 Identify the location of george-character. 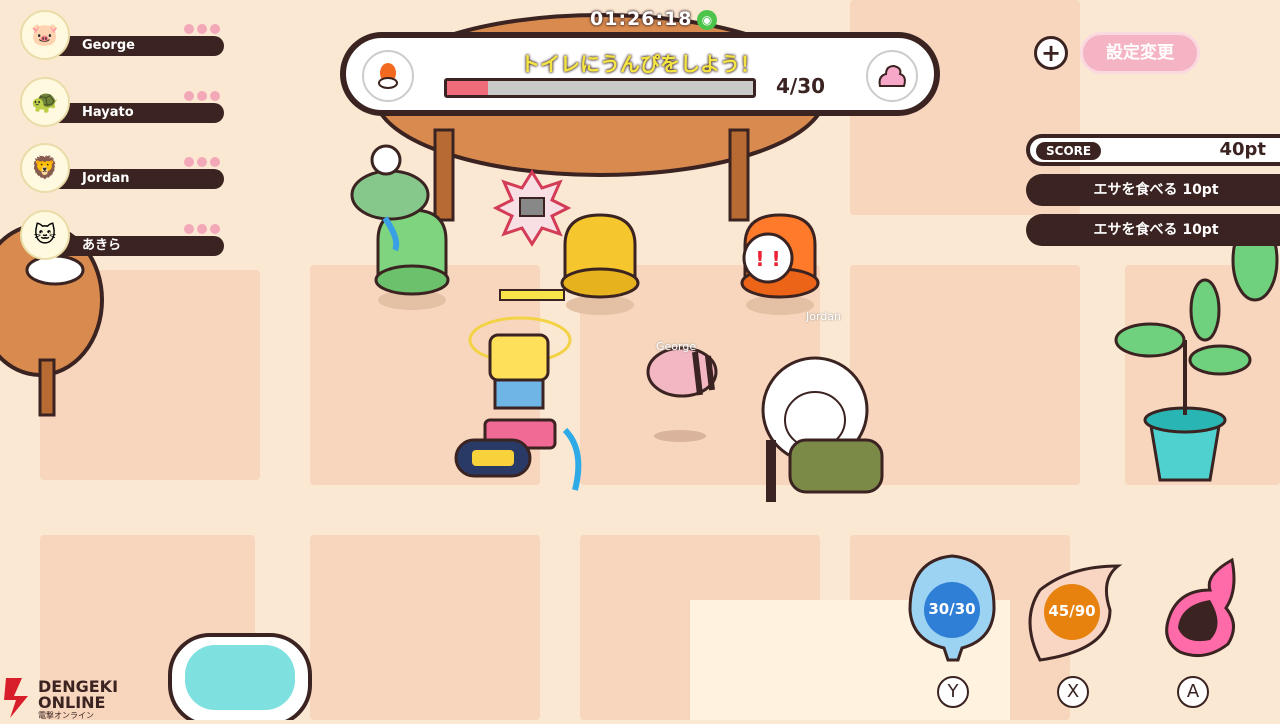
(682, 394).